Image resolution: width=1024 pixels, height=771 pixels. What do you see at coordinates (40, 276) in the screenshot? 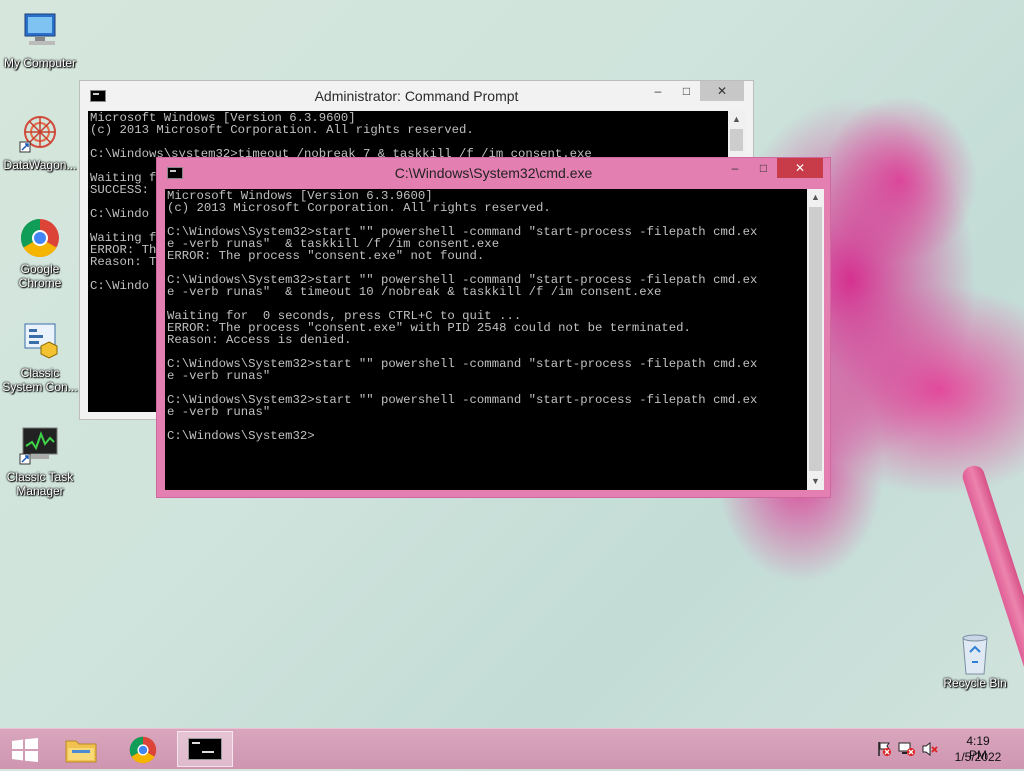
I see `desktop-icon-label: Google Chrome` at bounding box center [40, 276].